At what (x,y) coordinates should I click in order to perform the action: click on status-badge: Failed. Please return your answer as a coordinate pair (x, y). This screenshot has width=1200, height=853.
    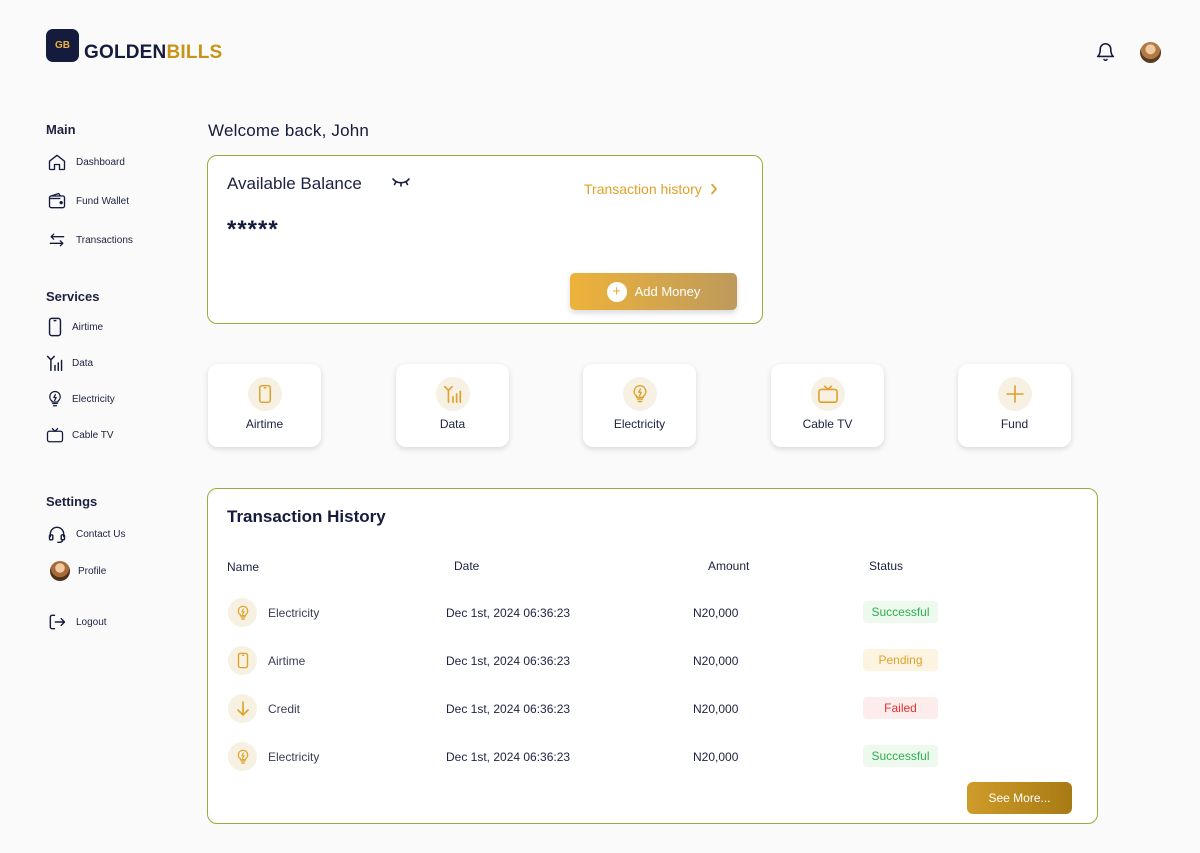
    Looking at the image, I should click on (900, 708).